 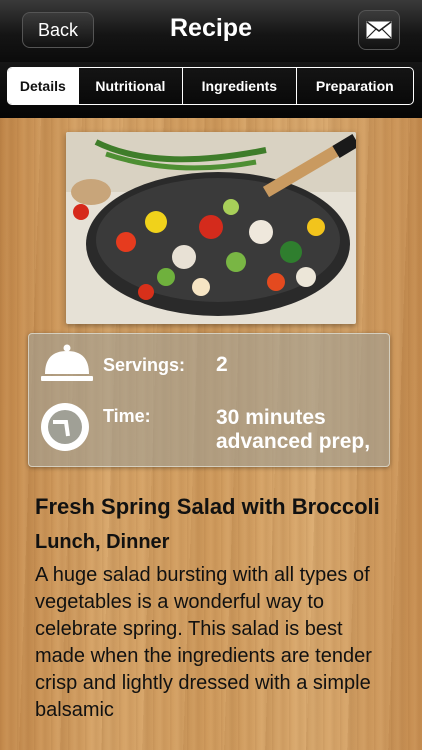 What do you see at coordinates (271, 417) in the screenshot?
I see `time-value-line1: 30 minutes` at bounding box center [271, 417].